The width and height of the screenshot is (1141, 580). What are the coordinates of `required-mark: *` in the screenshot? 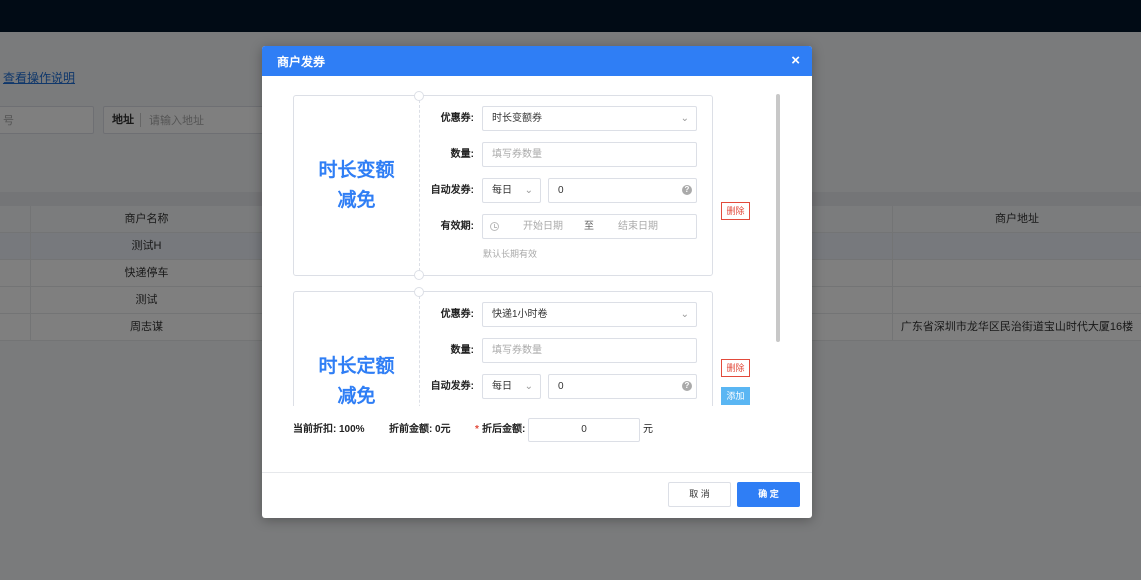 It's located at (477, 429).